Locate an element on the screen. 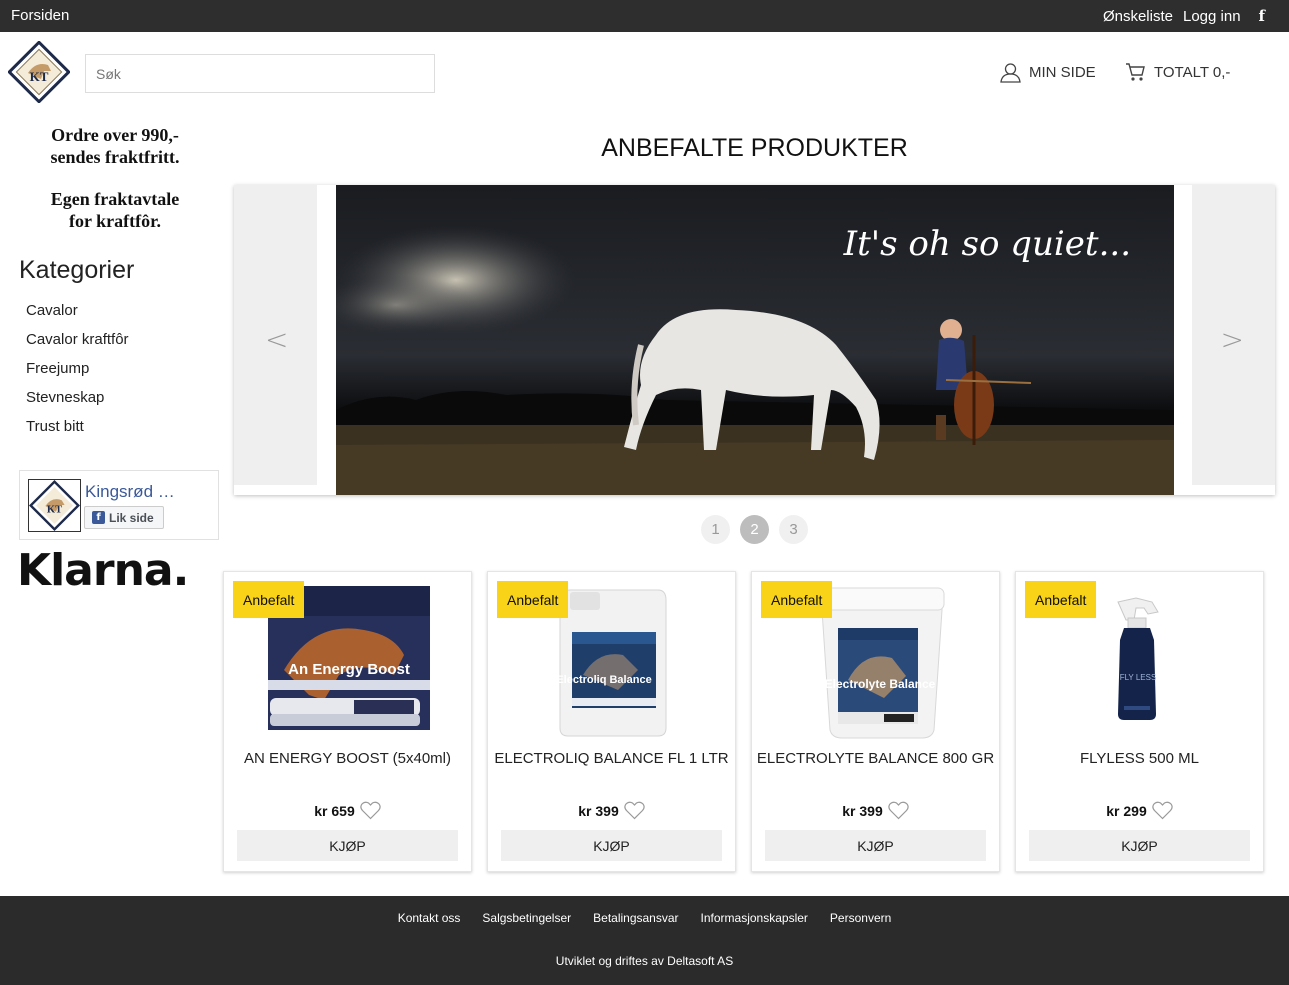 The width and height of the screenshot is (1289, 985). carousel-next-icon: > is located at coordinates (1232, 339).